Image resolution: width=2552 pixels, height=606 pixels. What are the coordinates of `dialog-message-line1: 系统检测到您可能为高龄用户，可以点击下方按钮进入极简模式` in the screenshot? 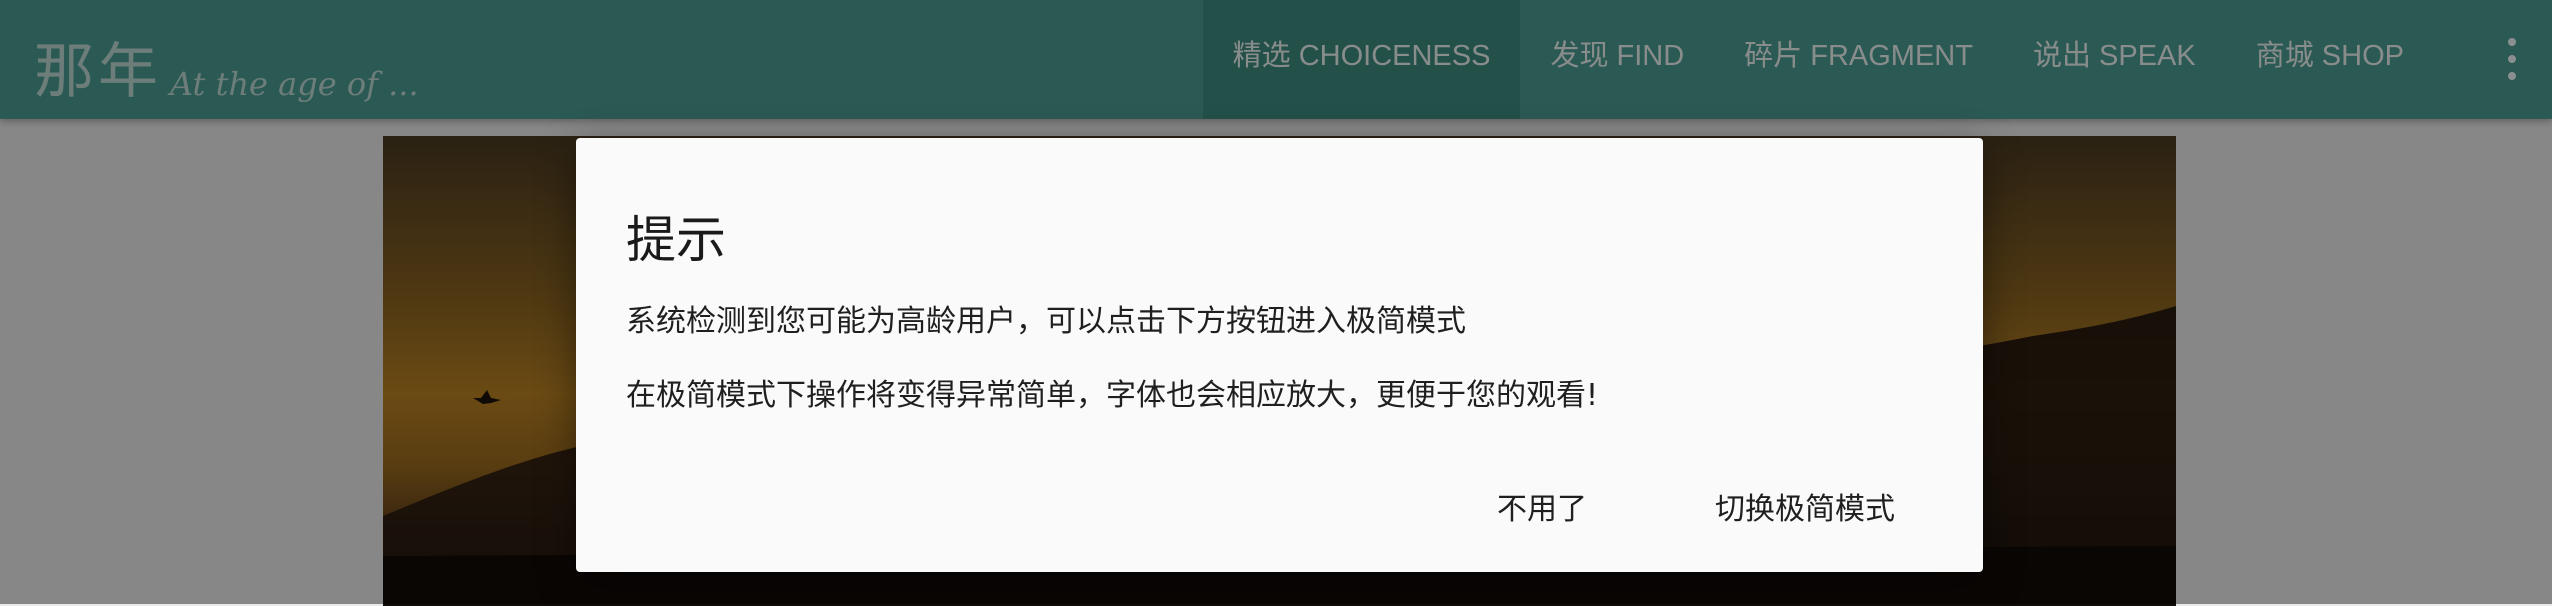 It's located at (1046, 321).